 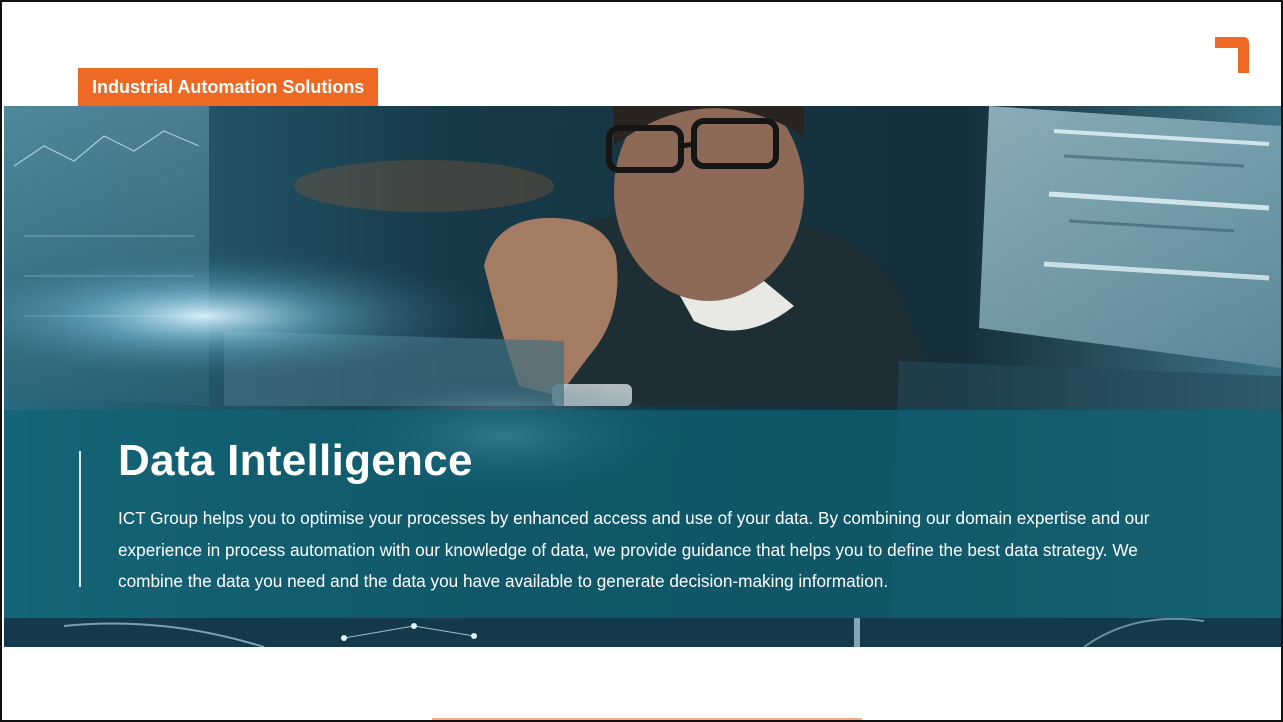 I want to click on page-title: Data Intelligence, so click(x=295, y=460).